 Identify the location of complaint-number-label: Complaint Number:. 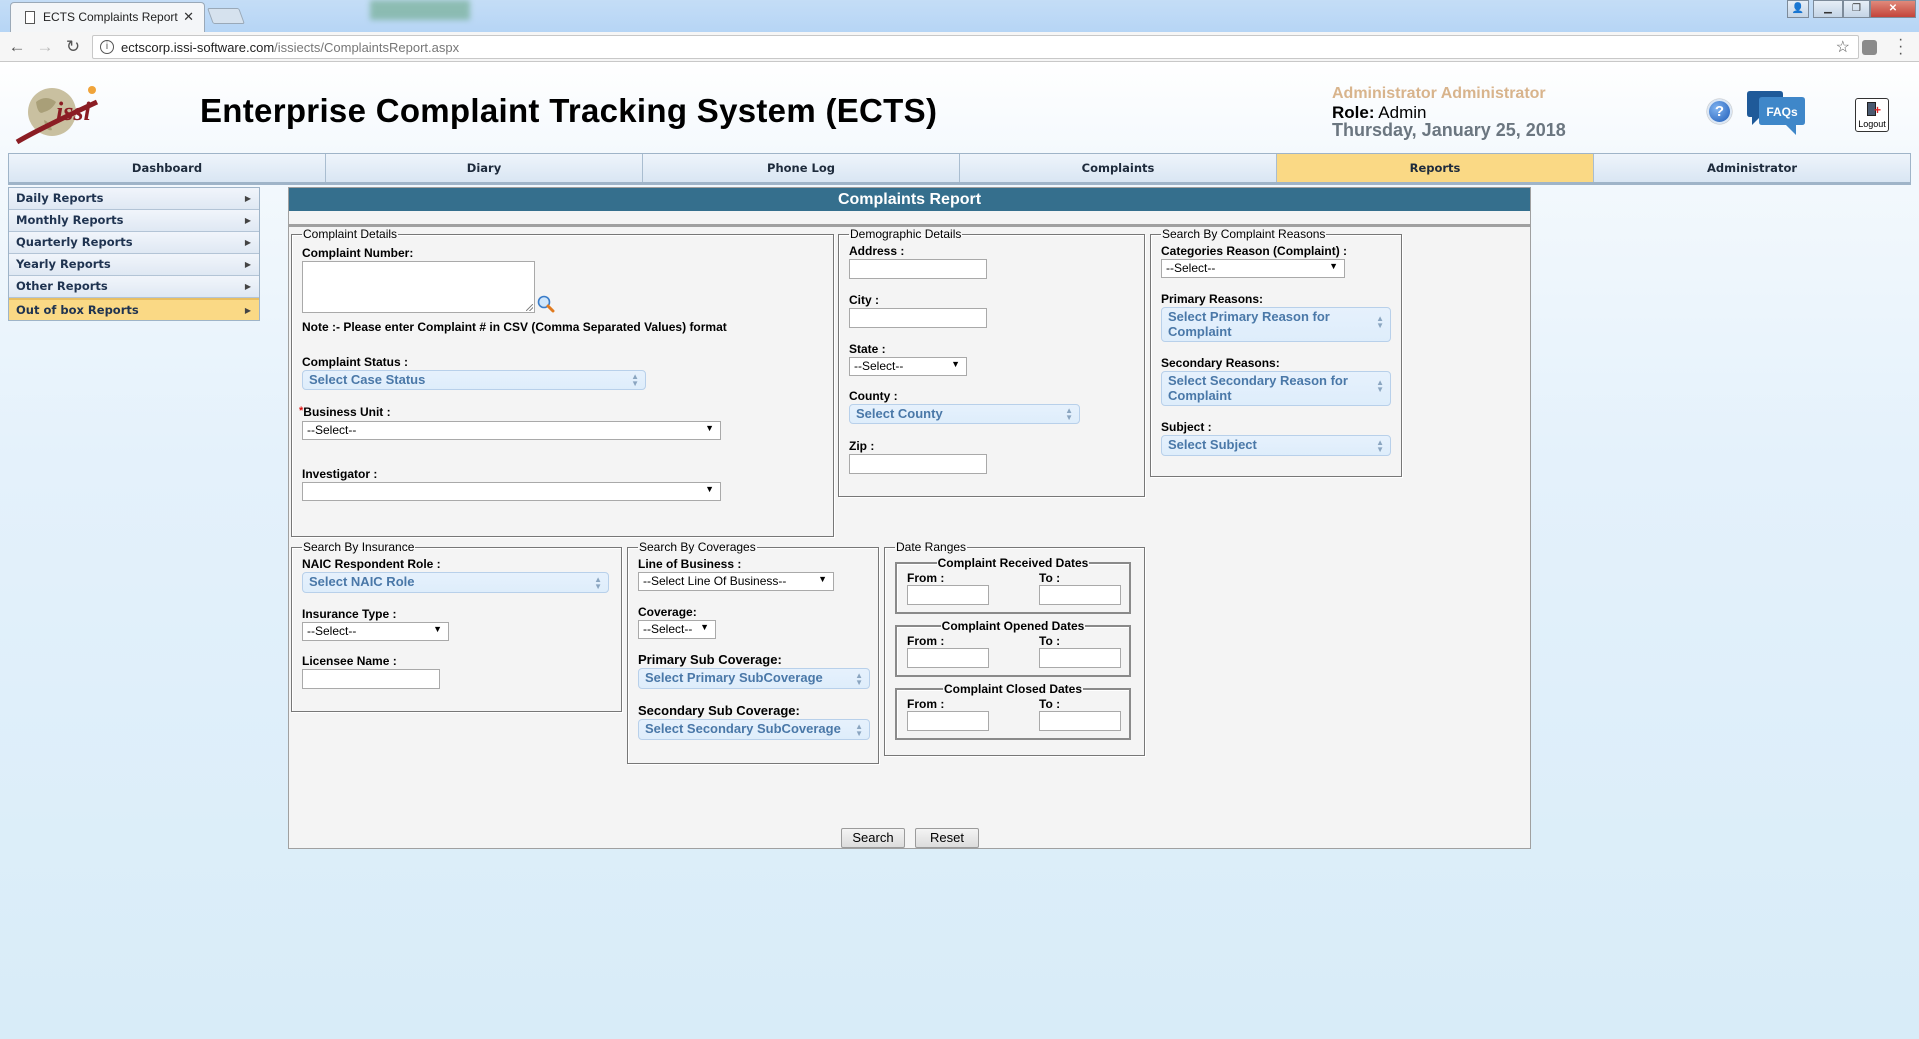
(358, 253).